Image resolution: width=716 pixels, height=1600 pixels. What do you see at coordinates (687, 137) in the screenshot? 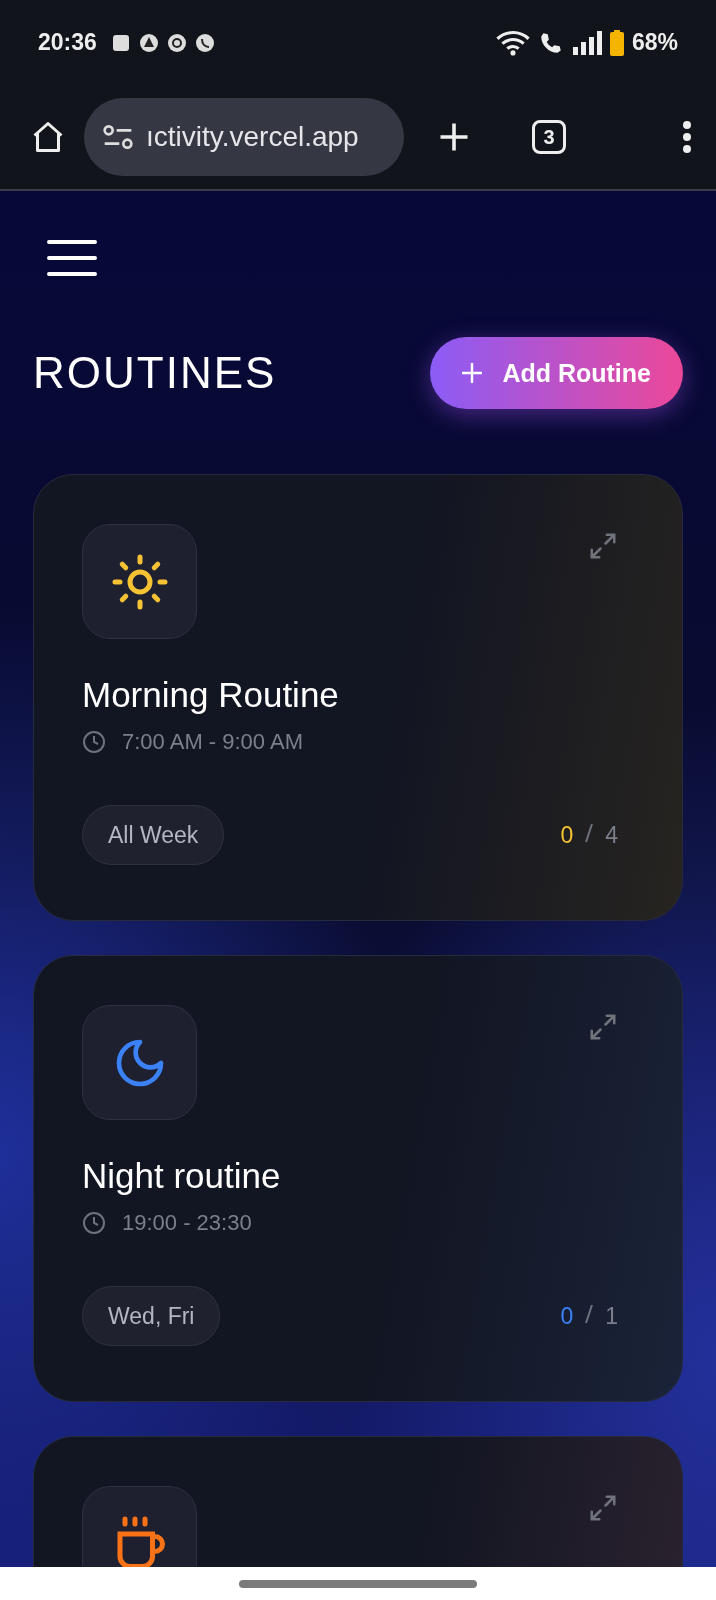
I see `more-icon` at bounding box center [687, 137].